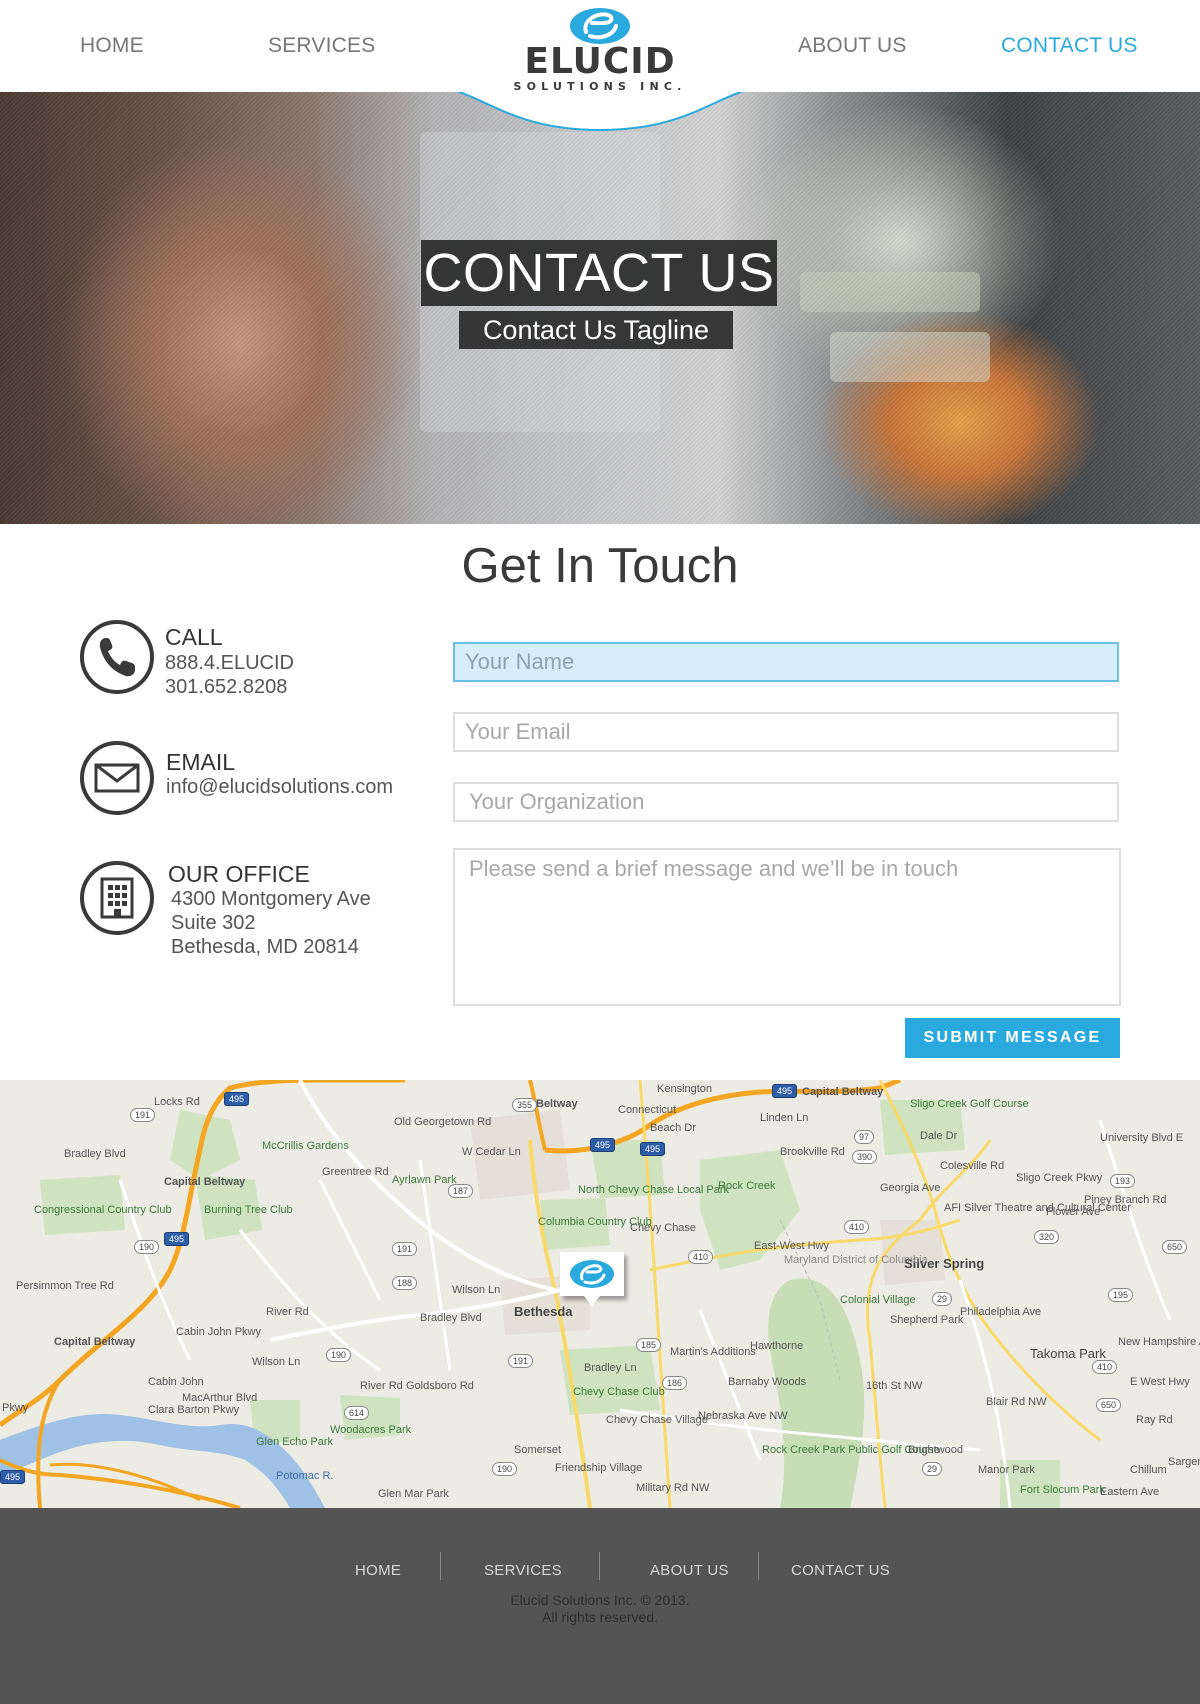 The height and width of the screenshot is (1704, 1200). Describe the element at coordinates (1059, 1178) in the screenshot. I see `map-label: Sligo Creek Pkwy` at that location.